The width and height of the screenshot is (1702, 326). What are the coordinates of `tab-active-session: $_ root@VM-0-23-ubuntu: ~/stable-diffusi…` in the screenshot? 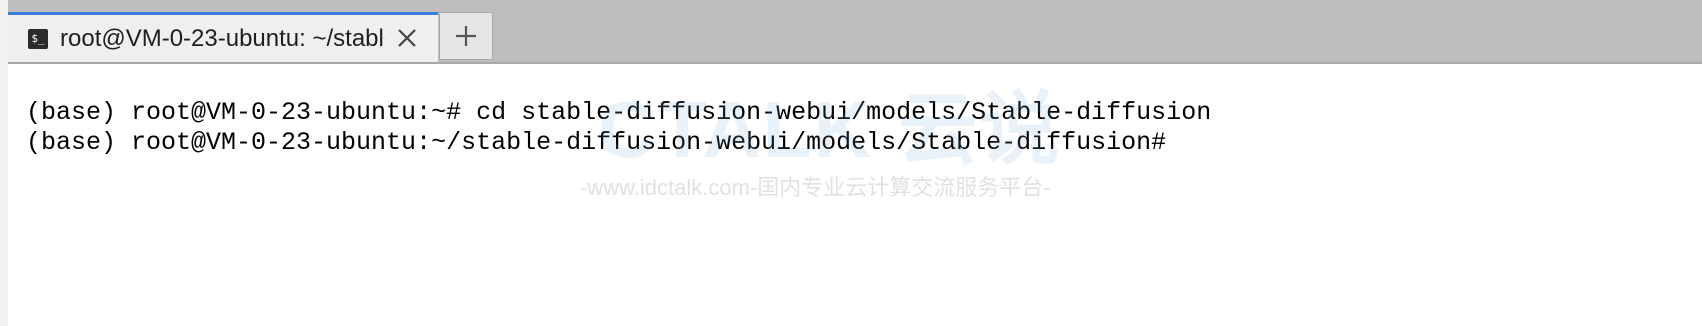 It's located at (223, 37).